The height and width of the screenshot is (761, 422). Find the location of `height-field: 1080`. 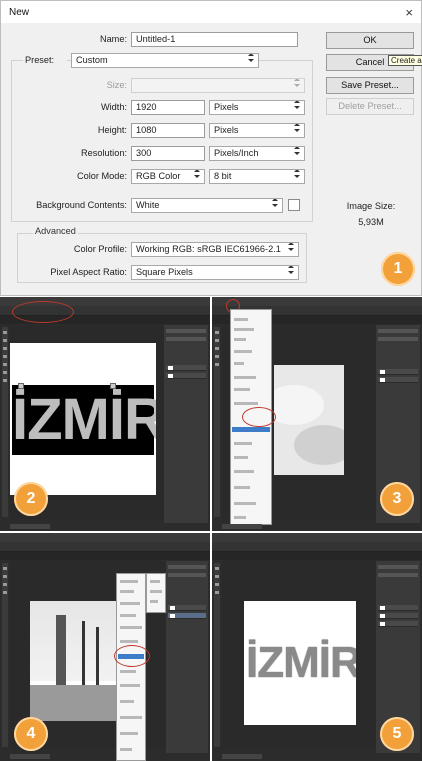

height-field: 1080 is located at coordinates (168, 130).